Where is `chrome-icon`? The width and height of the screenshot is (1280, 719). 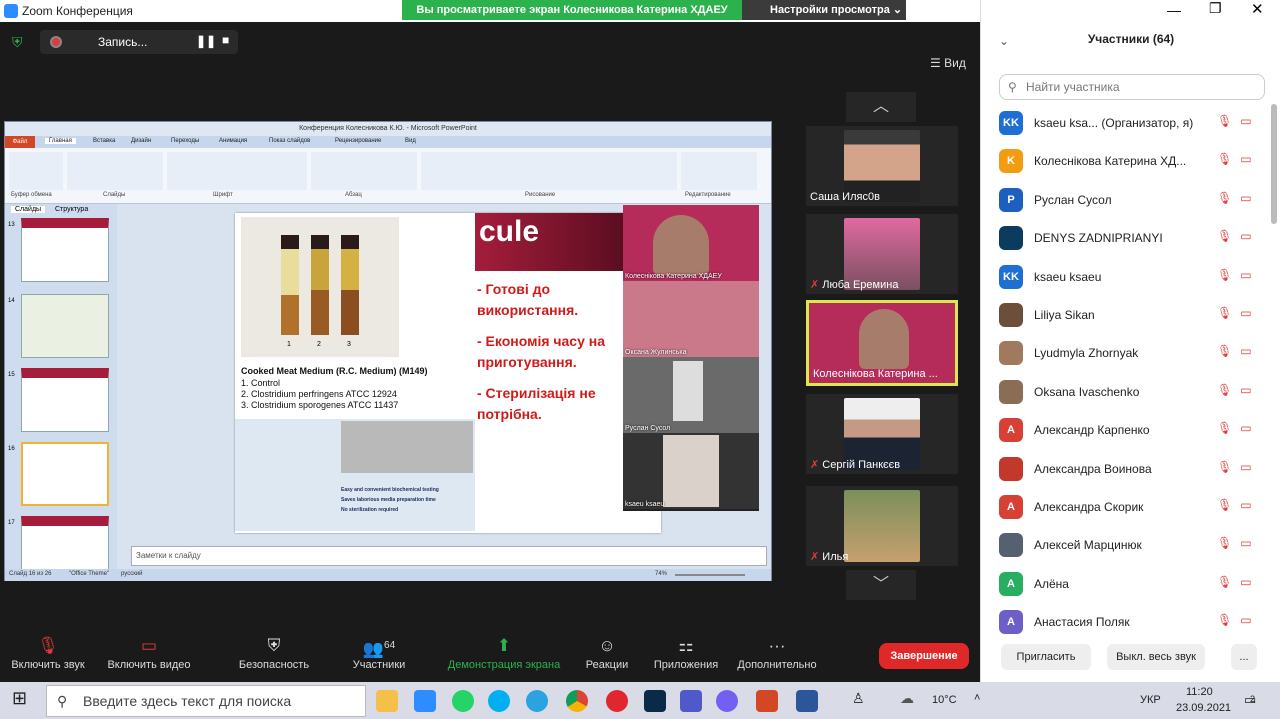 chrome-icon is located at coordinates (577, 701).